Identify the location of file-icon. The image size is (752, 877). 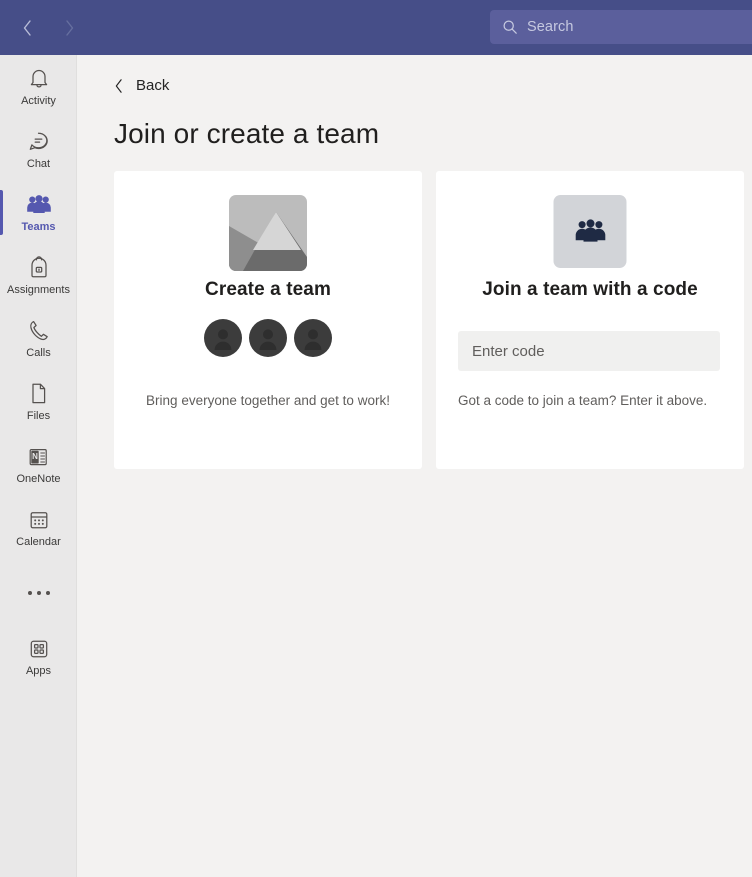
(38, 394).